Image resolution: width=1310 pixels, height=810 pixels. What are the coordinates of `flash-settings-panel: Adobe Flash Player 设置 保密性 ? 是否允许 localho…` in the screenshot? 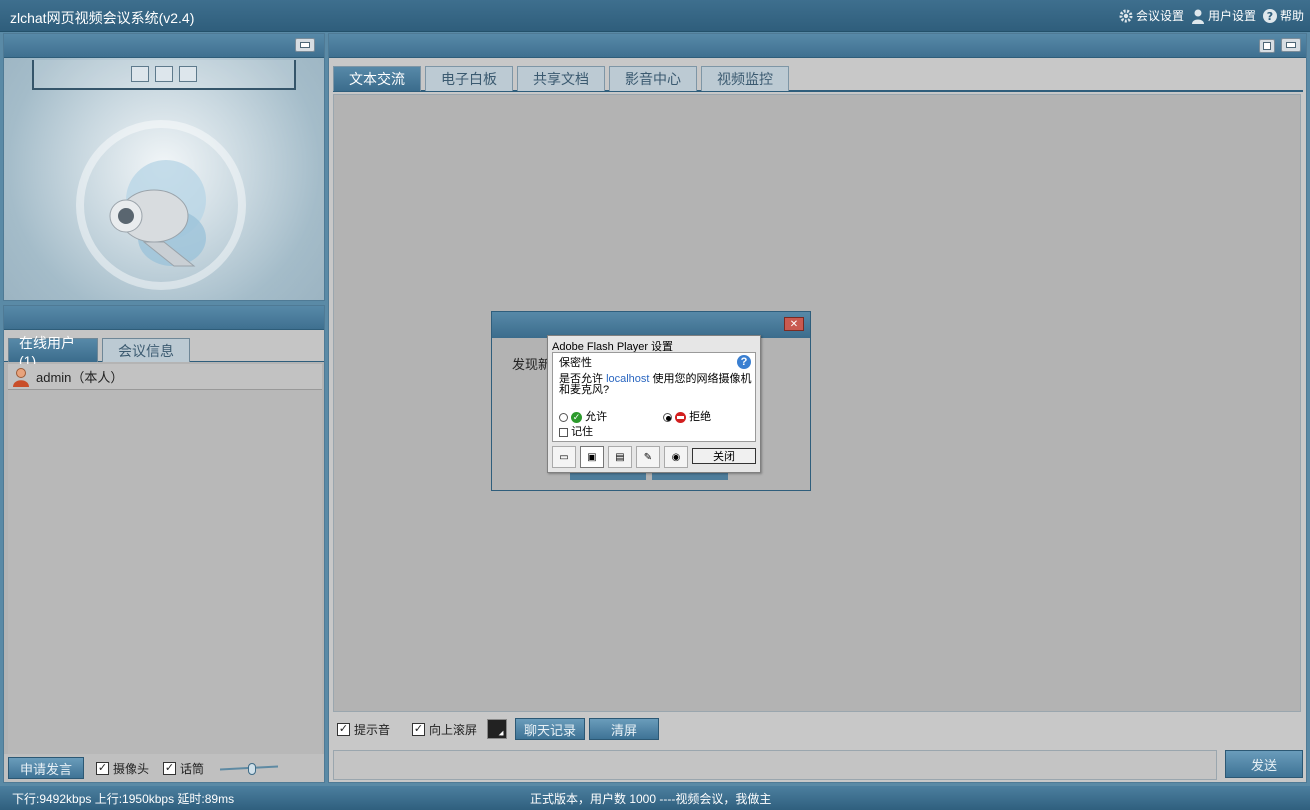 It's located at (654, 404).